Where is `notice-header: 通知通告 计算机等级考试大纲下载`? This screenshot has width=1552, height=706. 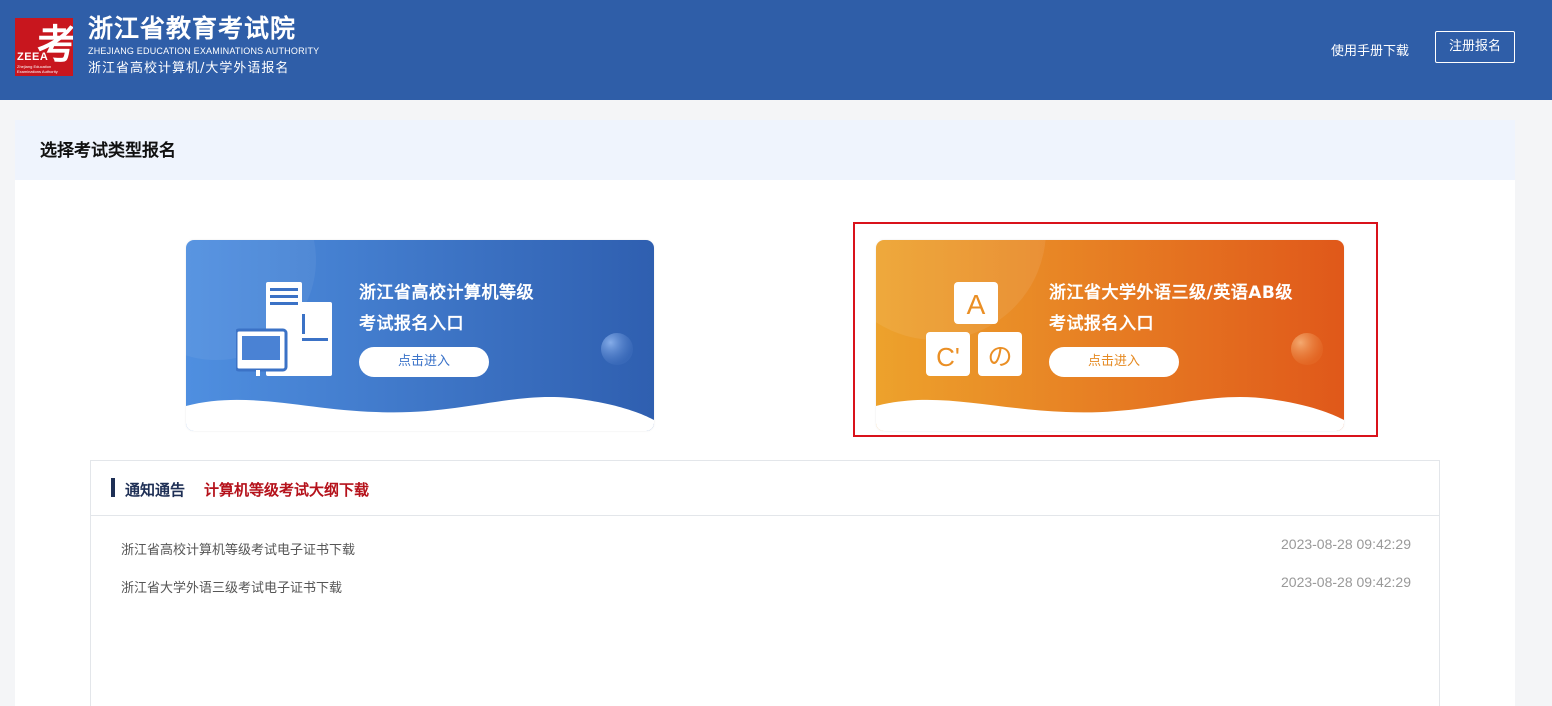
notice-header: 通知通告 计算机等级考试大纲下载 is located at coordinates (765, 488).